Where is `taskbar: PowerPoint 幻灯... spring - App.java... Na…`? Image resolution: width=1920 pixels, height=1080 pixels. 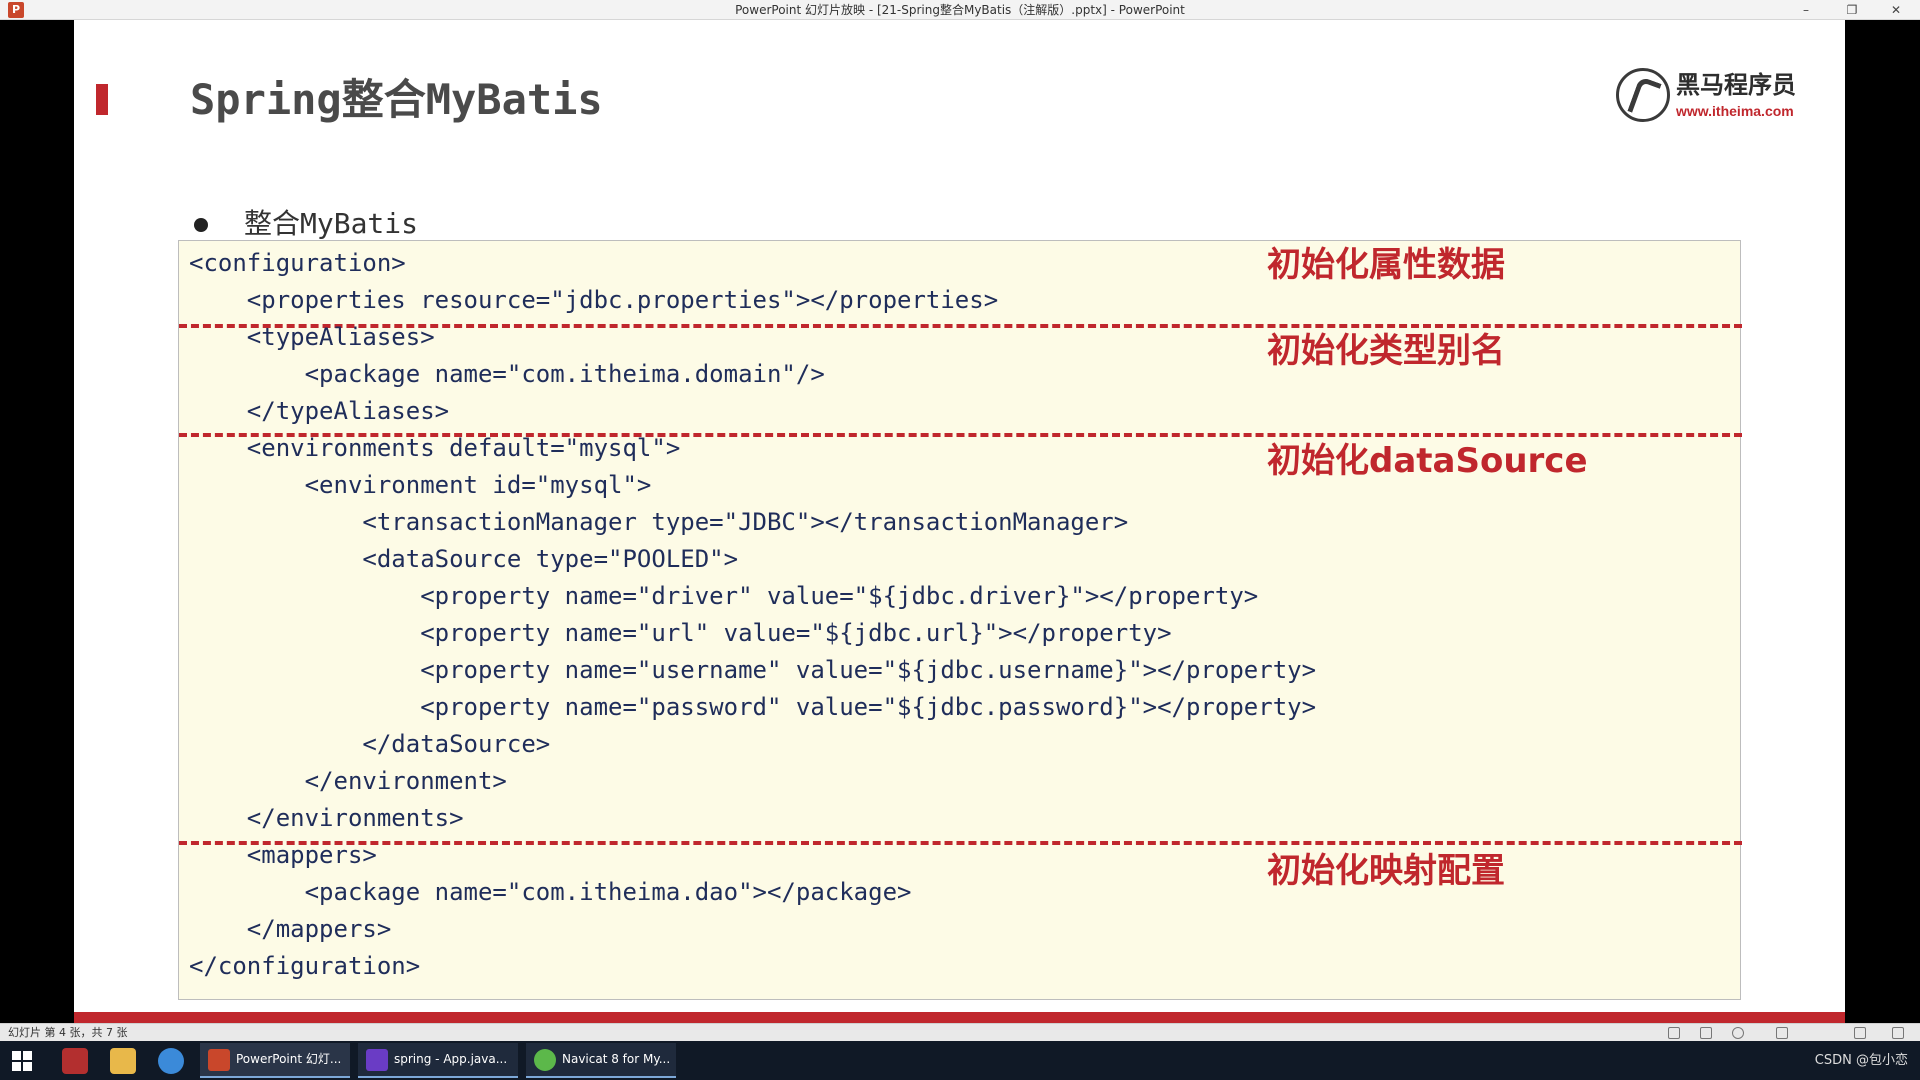 taskbar: PowerPoint 幻灯... spring - App.java... Na… is located at coordinates (960, 1060).